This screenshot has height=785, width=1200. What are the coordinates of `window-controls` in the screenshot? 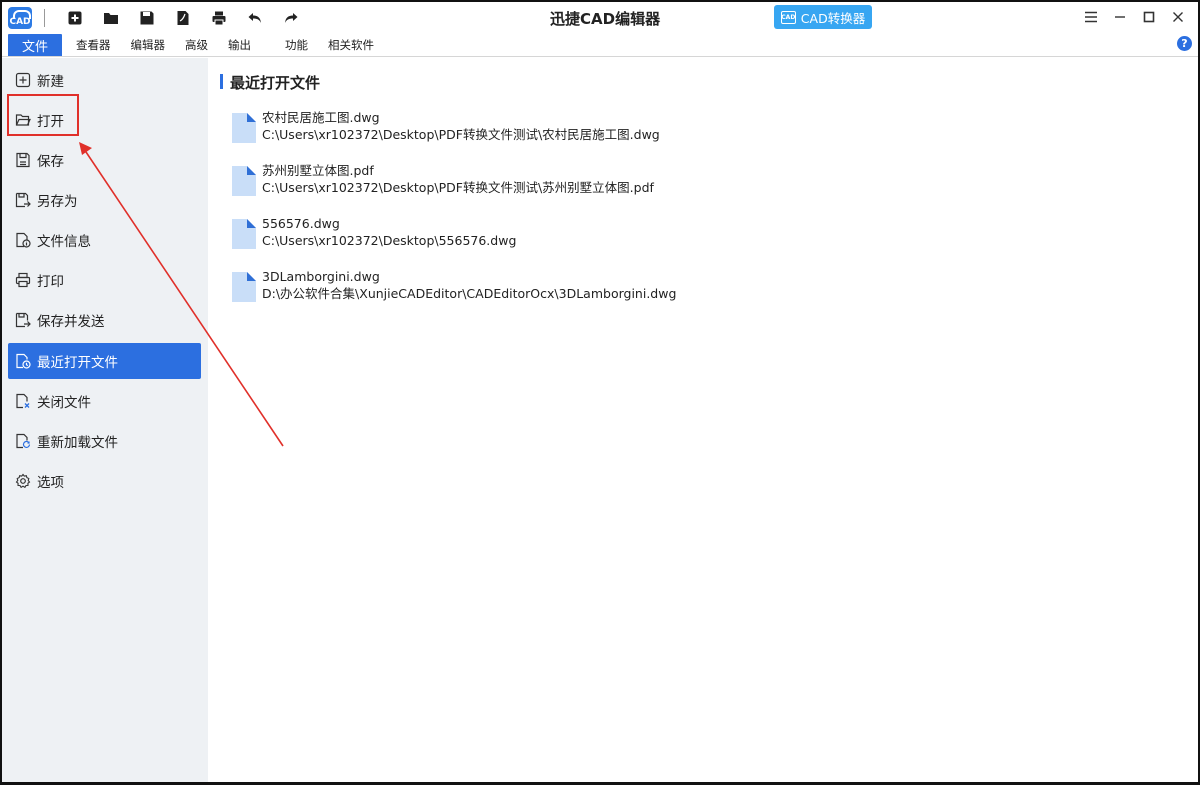 It's located at (1134, 17).